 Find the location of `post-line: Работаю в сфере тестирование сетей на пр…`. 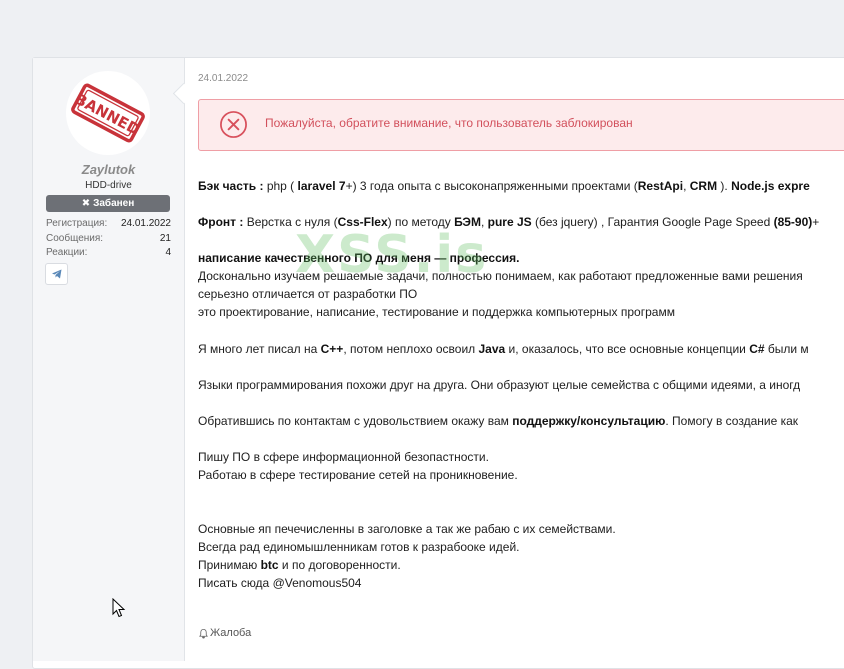

post-line: Работаю в сфере тестирование сетей на пр… is located at coordinates (358, 475).